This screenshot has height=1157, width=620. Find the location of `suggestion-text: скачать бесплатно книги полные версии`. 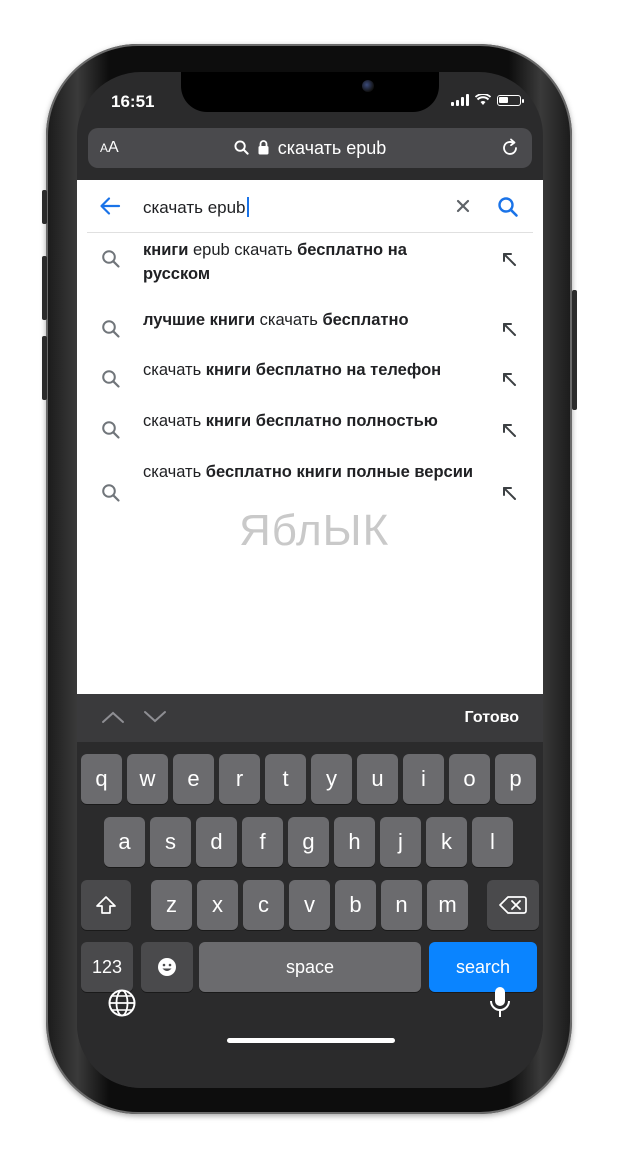

suggestion-text: скачать бесплатно книги полные версии is located at coordinates (310, 472).